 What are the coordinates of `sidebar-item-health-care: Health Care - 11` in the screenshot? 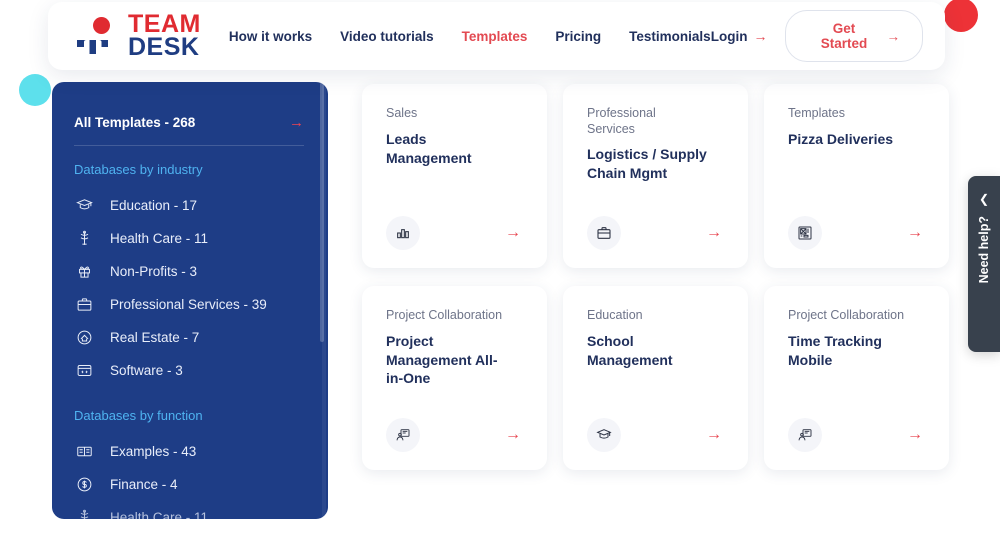 It's located at (189, 238).